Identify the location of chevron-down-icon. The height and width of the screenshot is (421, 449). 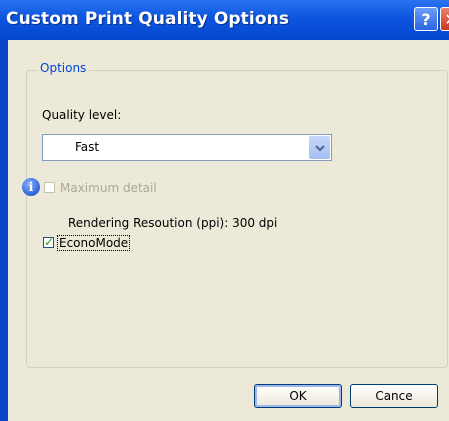
(319, 147).